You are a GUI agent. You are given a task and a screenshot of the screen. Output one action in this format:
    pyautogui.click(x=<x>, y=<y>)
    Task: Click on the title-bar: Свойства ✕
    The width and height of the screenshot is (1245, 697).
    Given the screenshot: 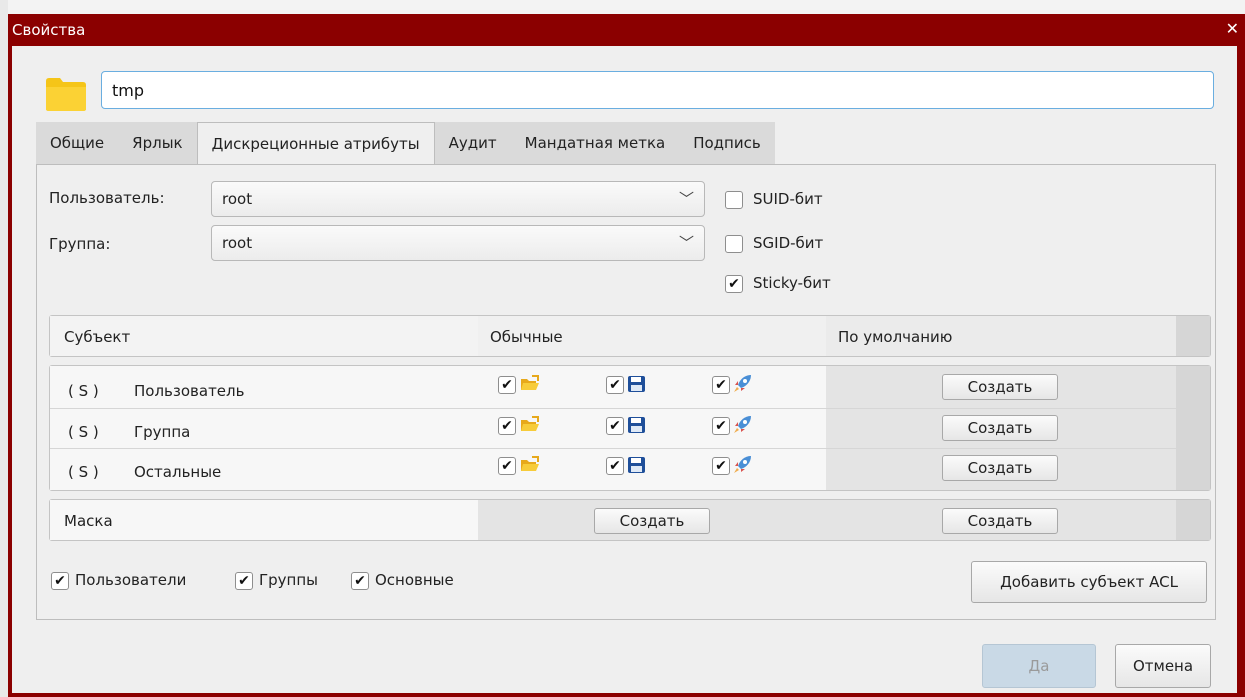 What is the action you would take?
    pyautogui.click(x=626, y=30)
    